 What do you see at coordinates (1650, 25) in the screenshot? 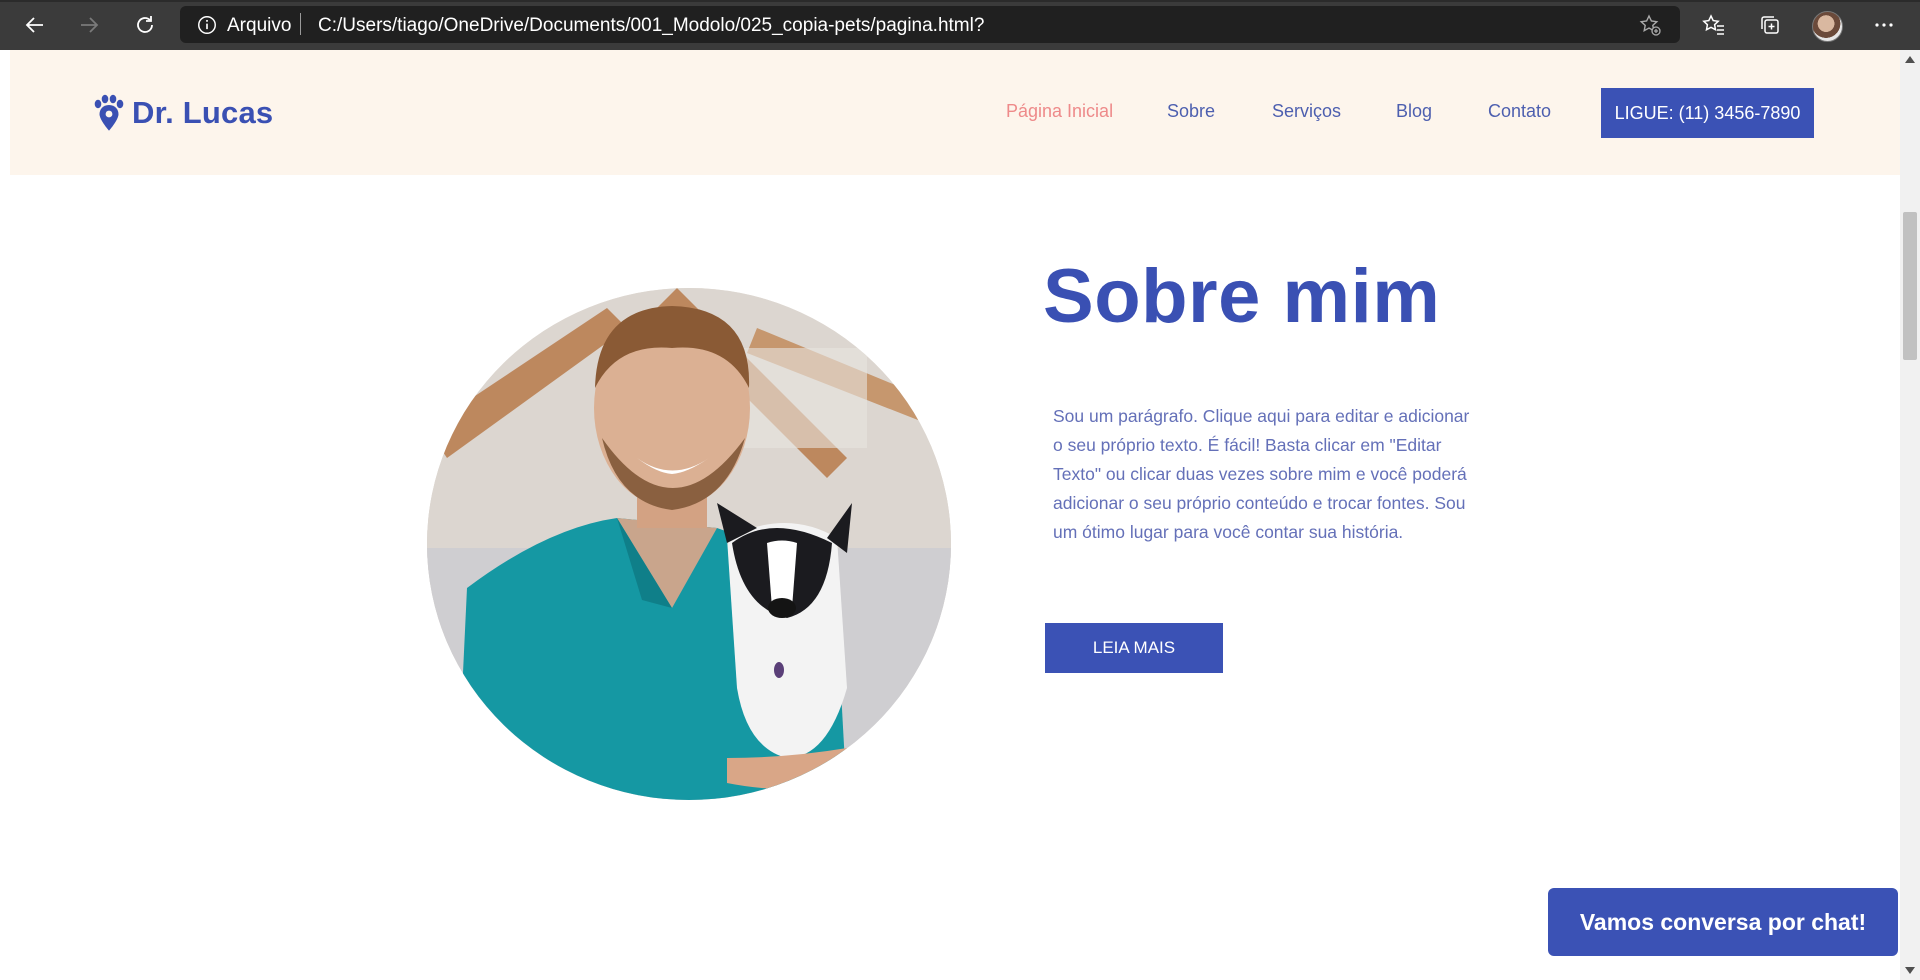
I see `add-favorite-icon` at bounding box center [1650, 25].